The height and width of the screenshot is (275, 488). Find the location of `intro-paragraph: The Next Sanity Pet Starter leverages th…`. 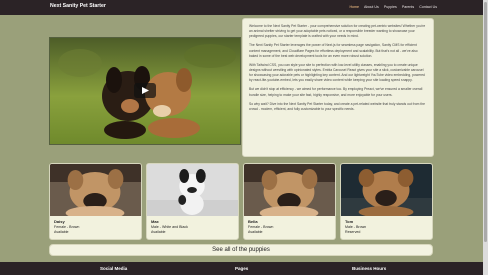

intro-paragraph: The Next Sanity Pet Starter leverages th… is located at coordinates (333, 50).